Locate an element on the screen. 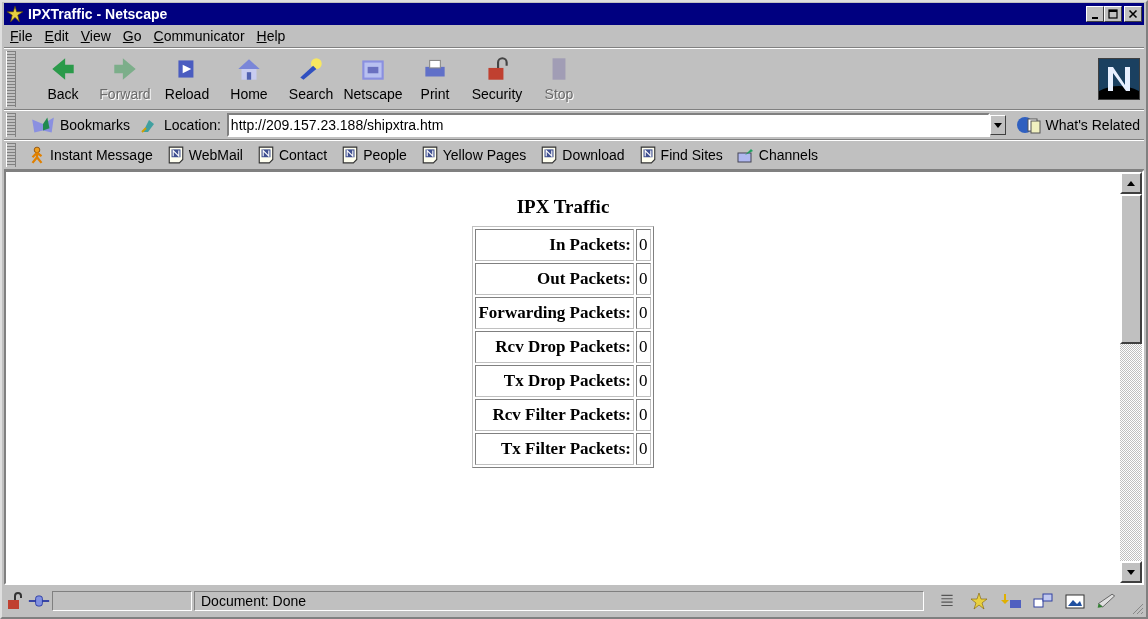 The width and height of the screenshot is (1148, 619). personal-bar-link: Instant Message is located at coordinates (90, 155).